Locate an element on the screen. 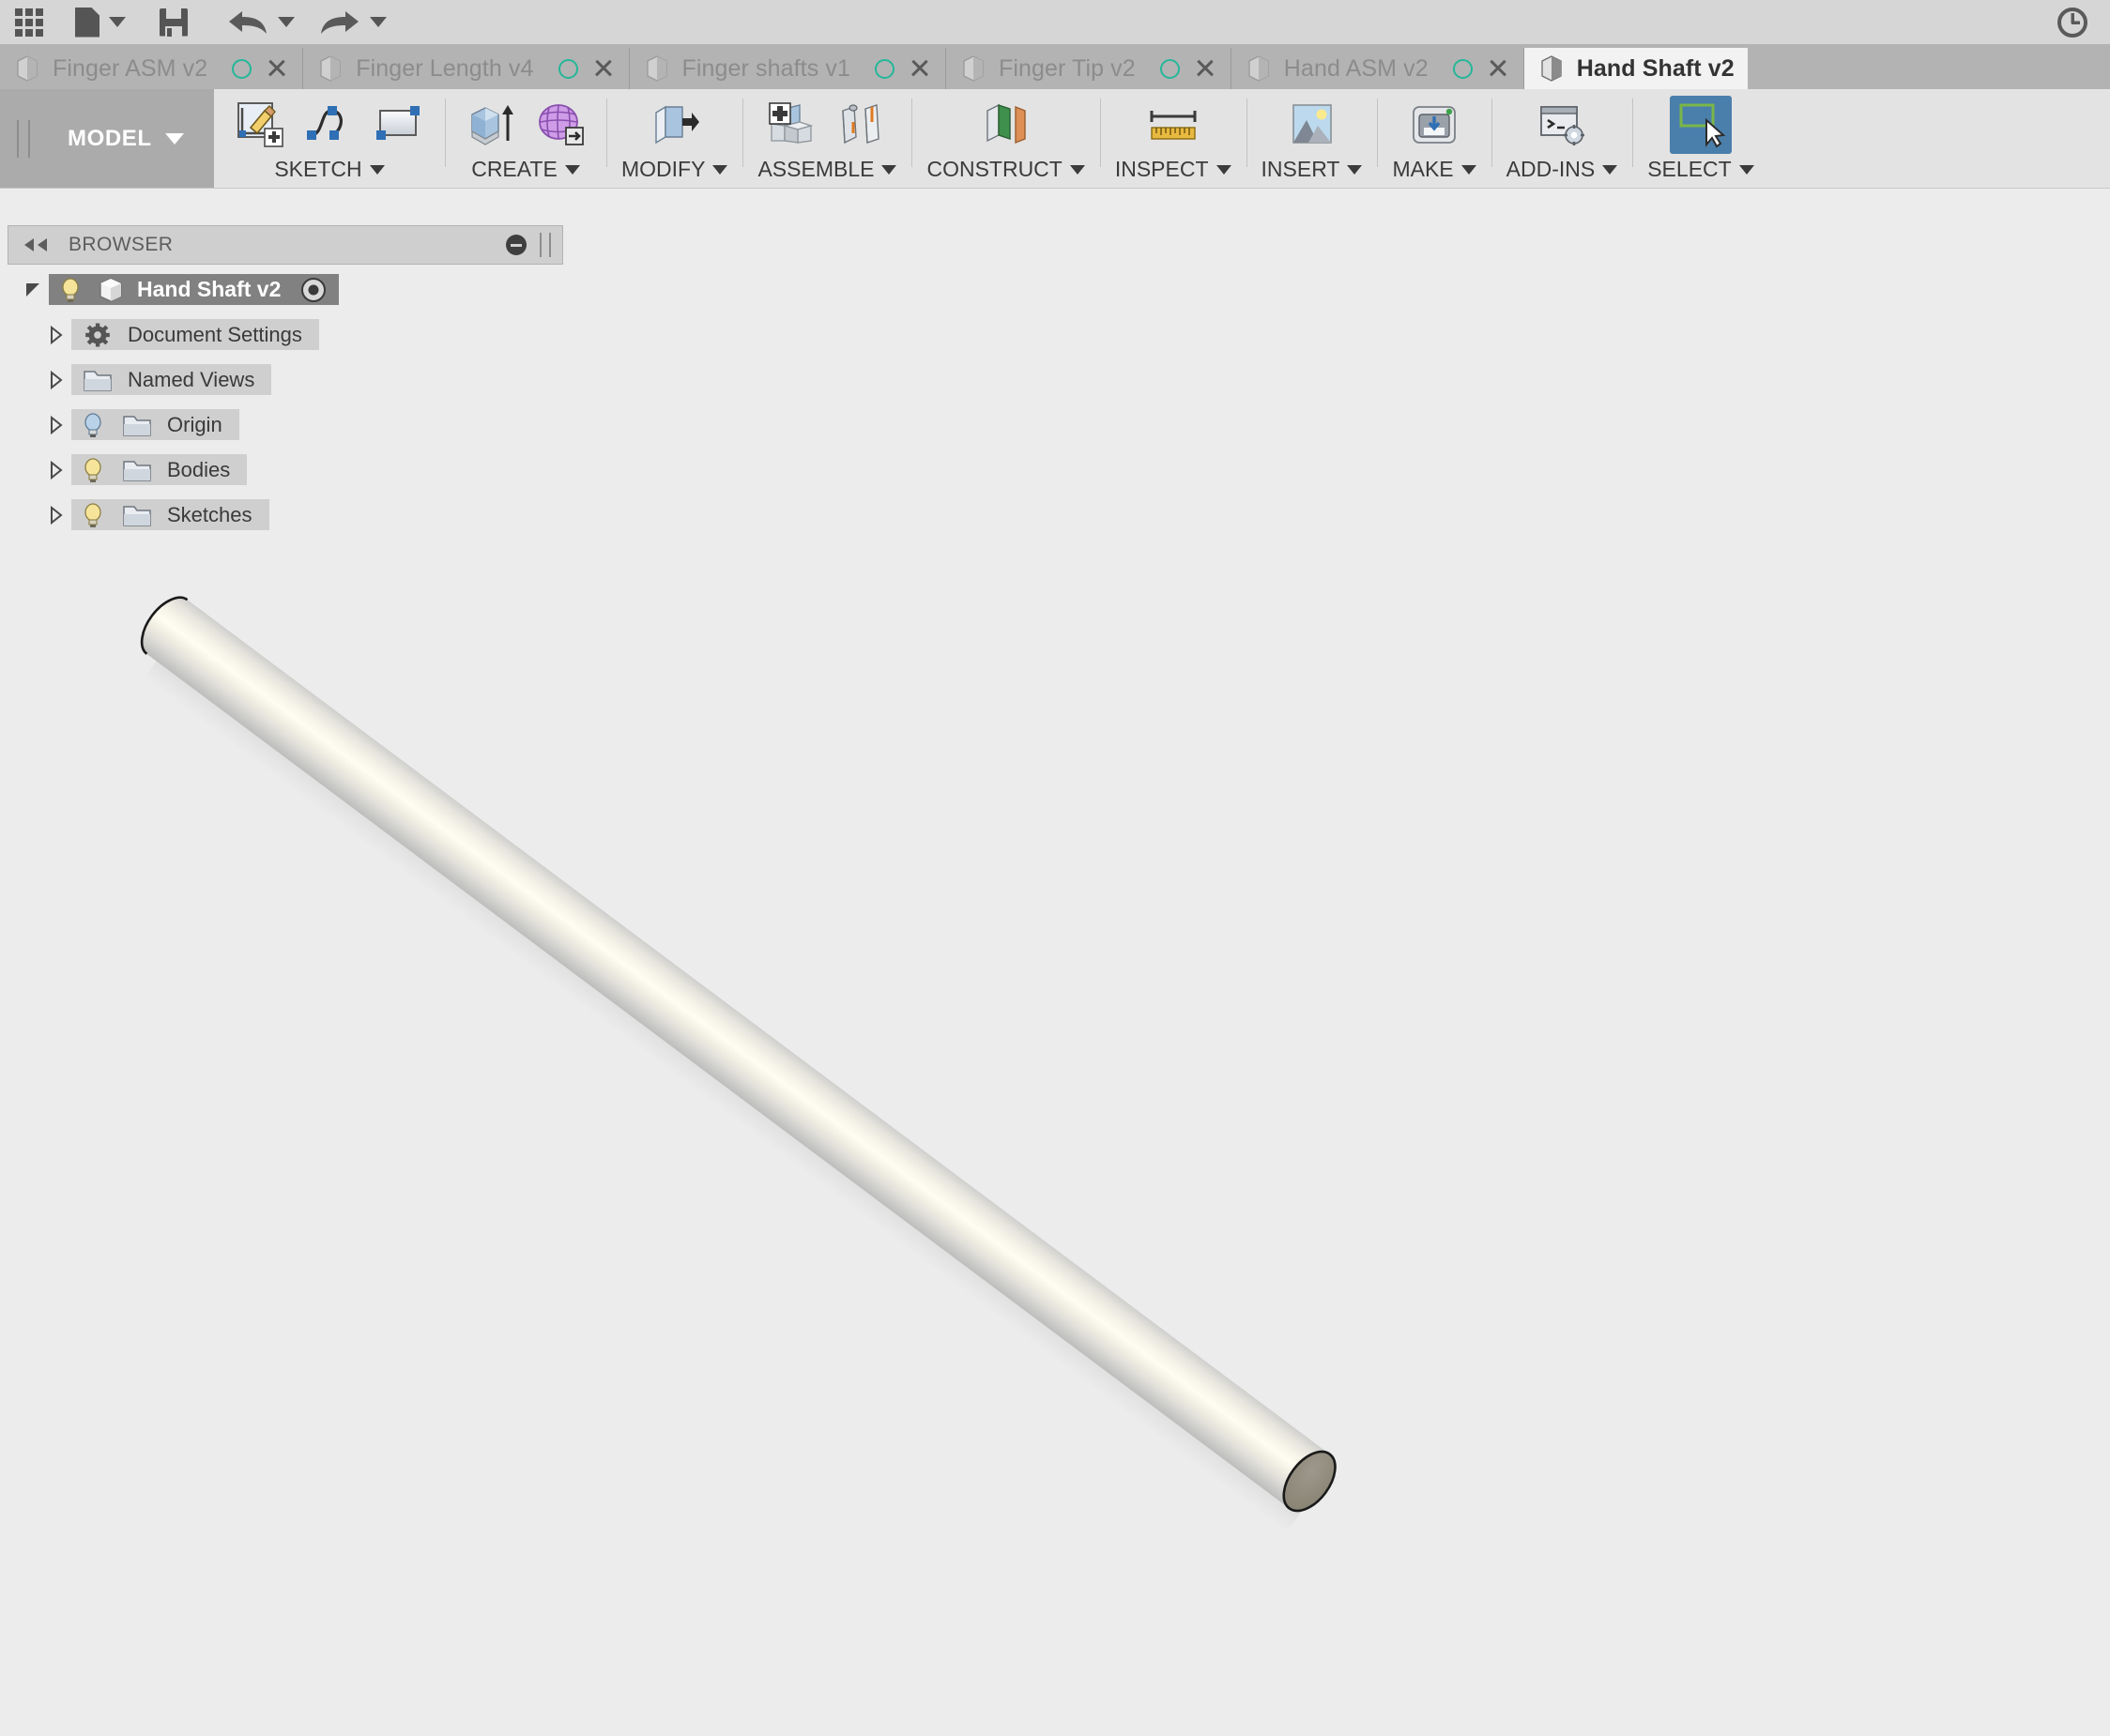  gear-icon is located at coordinates (97, 334).